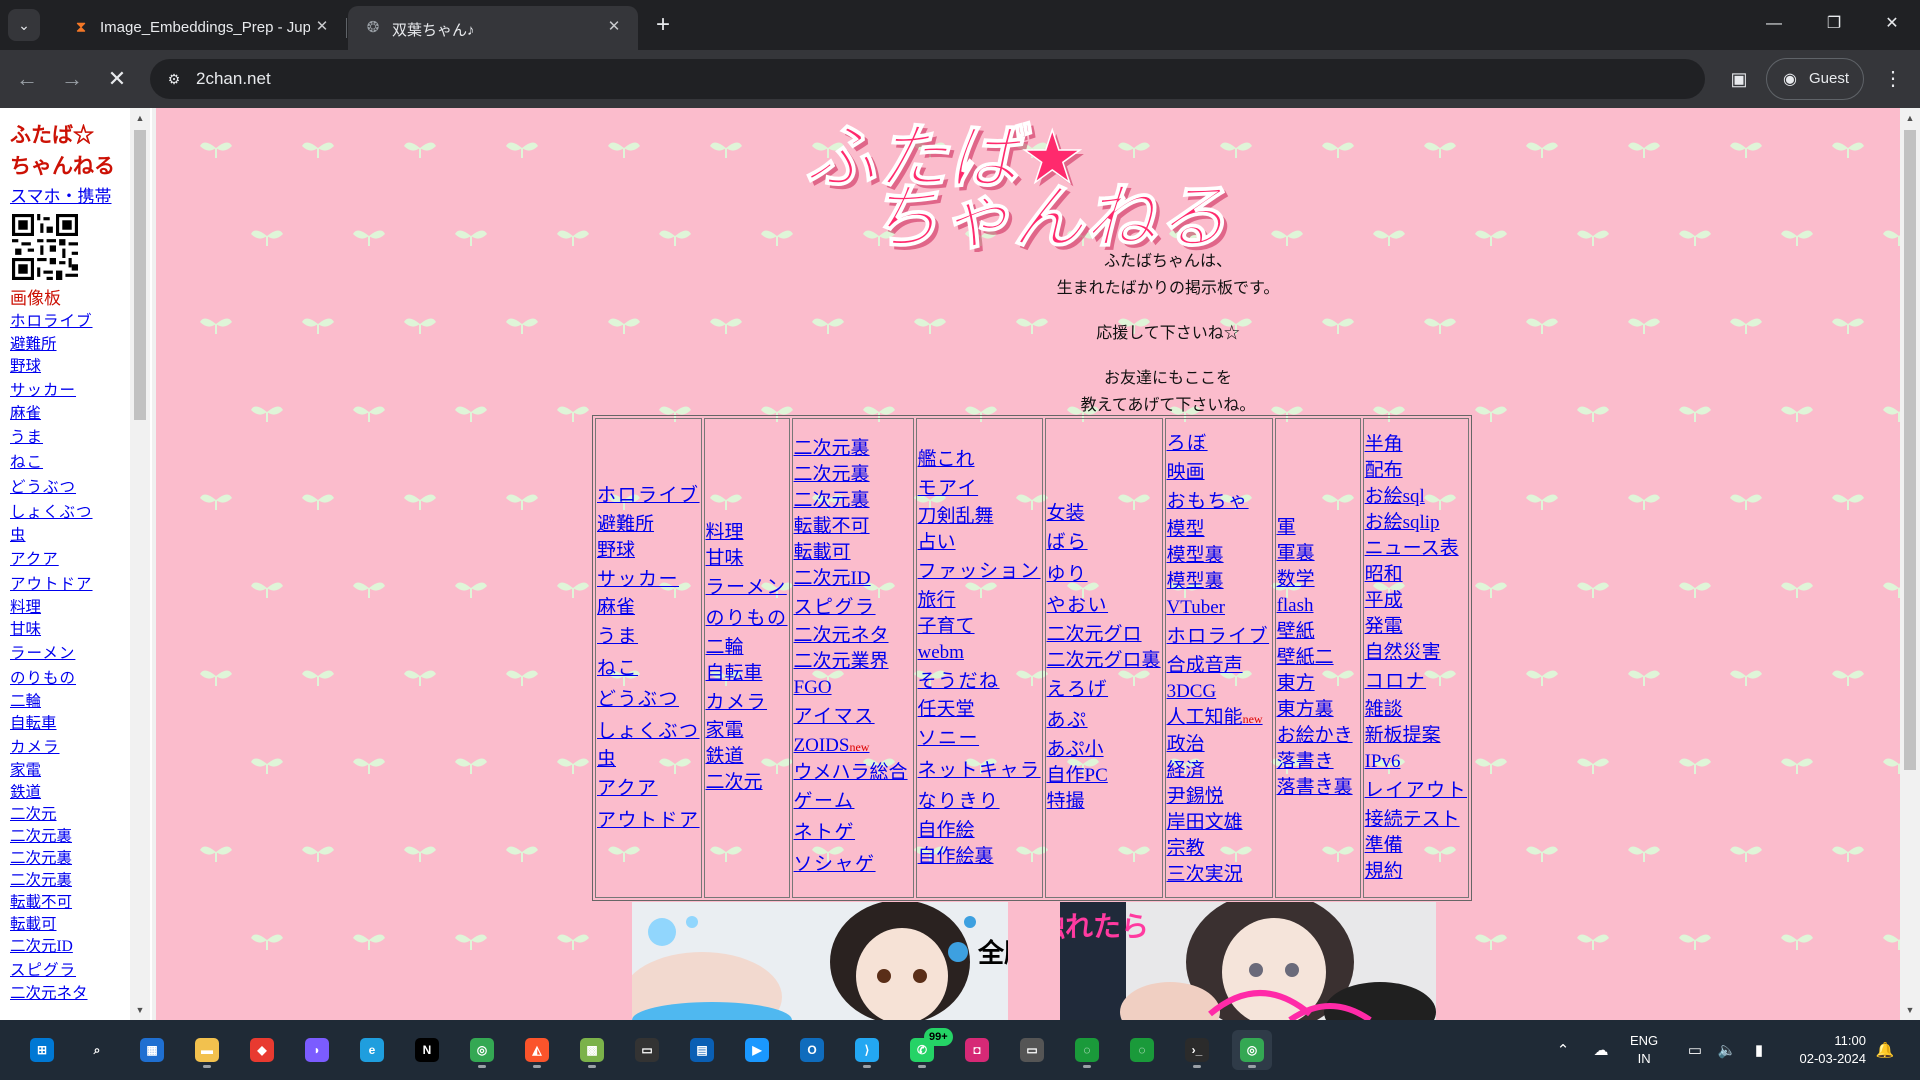  Describe the element at coordinates (1644, 1050) in the screenshot. I see `input-language: ENG IN` at that location.